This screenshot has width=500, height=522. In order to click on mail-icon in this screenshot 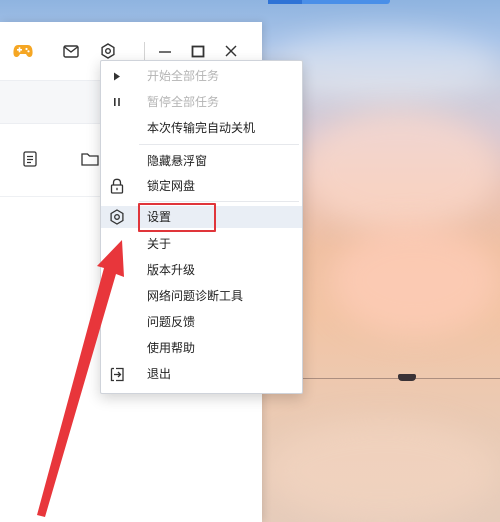, I will do `click(71, 51)`.